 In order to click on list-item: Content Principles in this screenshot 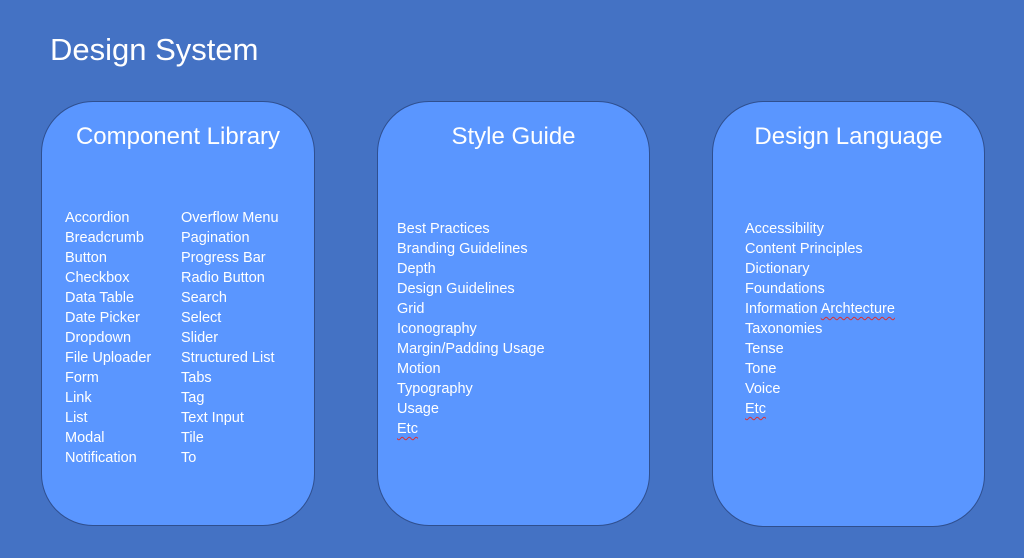, I will do `click(804, 249)`.